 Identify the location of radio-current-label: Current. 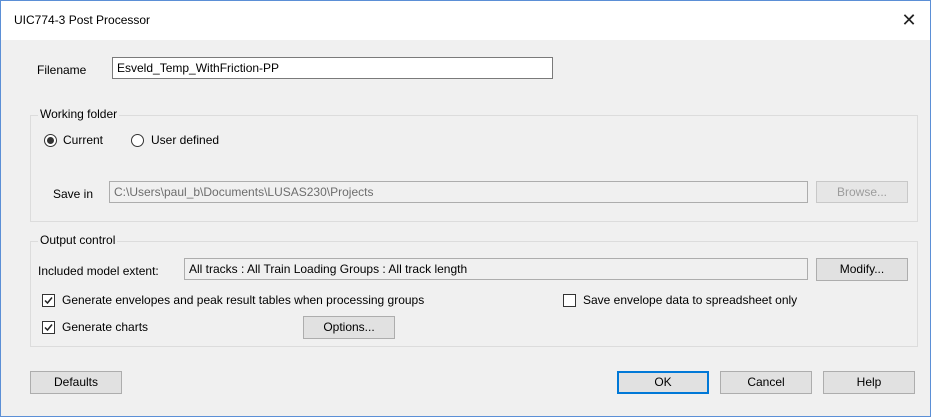
(83, 140).